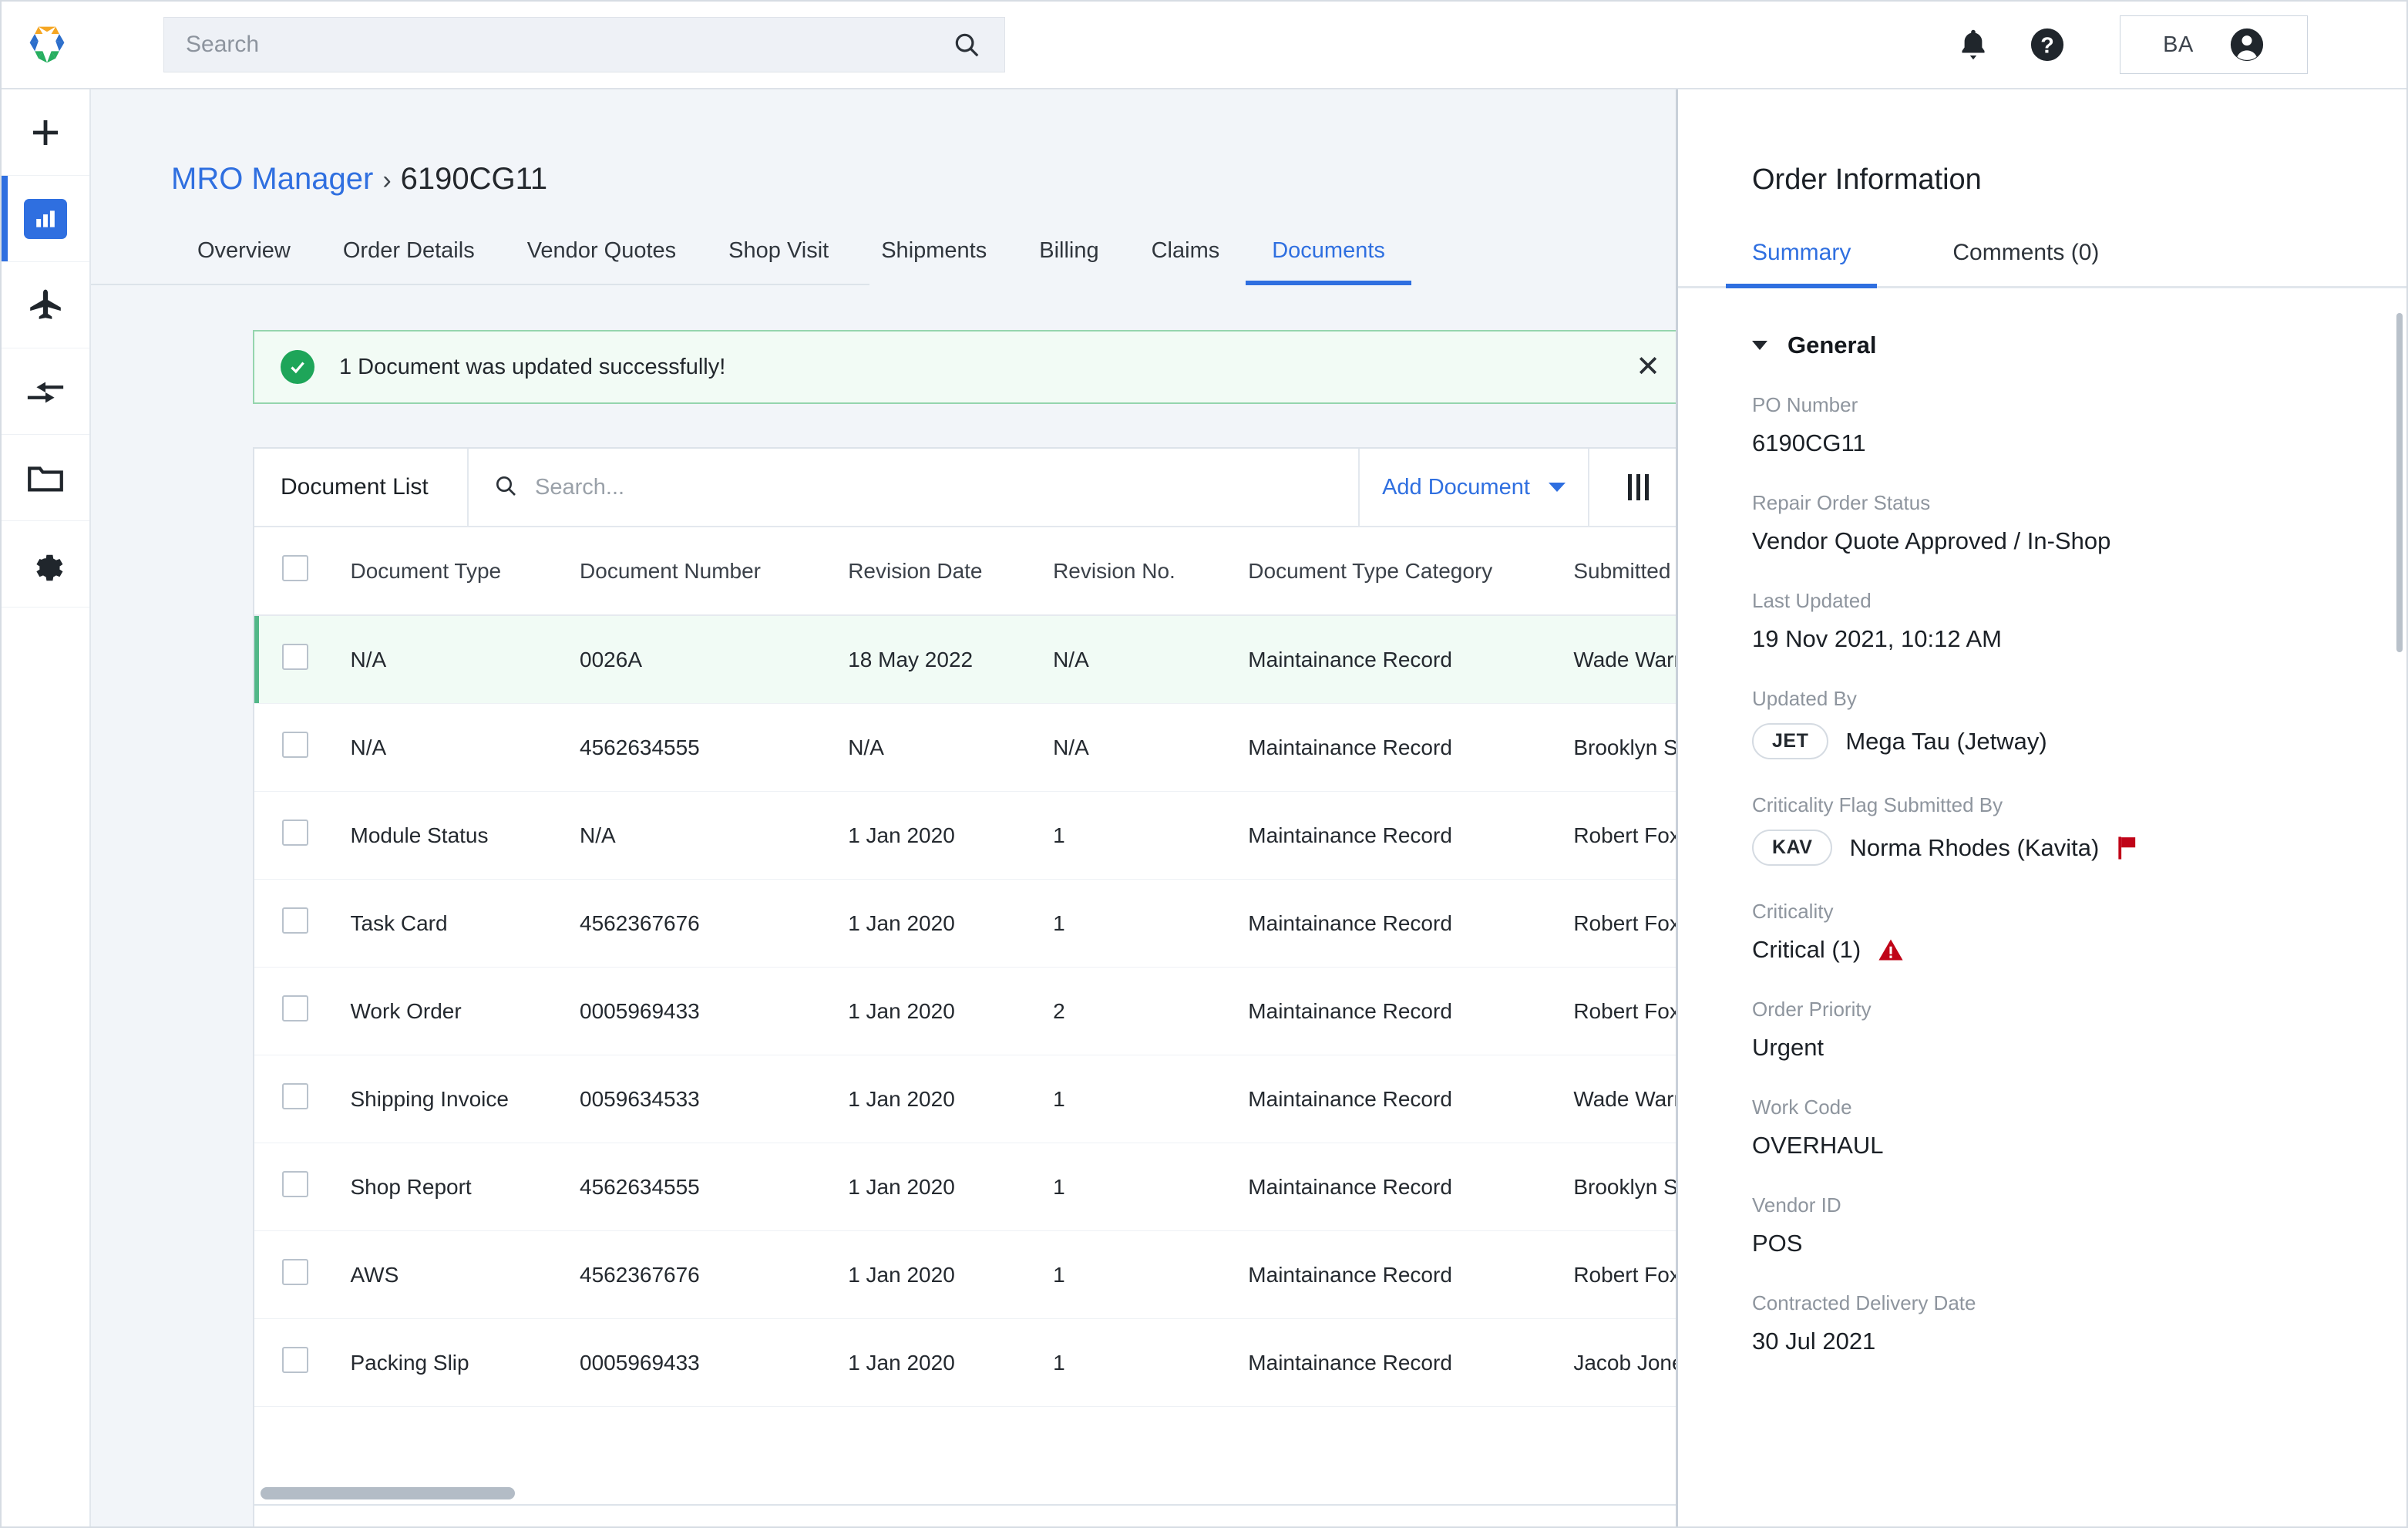 The image size is (2408, 1528). Describe the element at coordinates (1796, 1205) in the screenshot. I see `field-label: Vendor ID` at that location.